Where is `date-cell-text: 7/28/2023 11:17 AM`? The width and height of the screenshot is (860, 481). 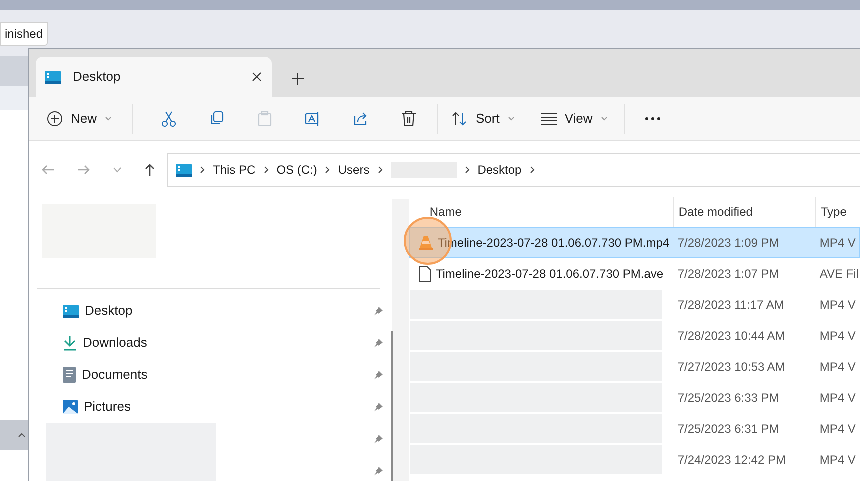 date-cell-text: 7/28/2023 11:17 AM is located at coordinates (731, 305).